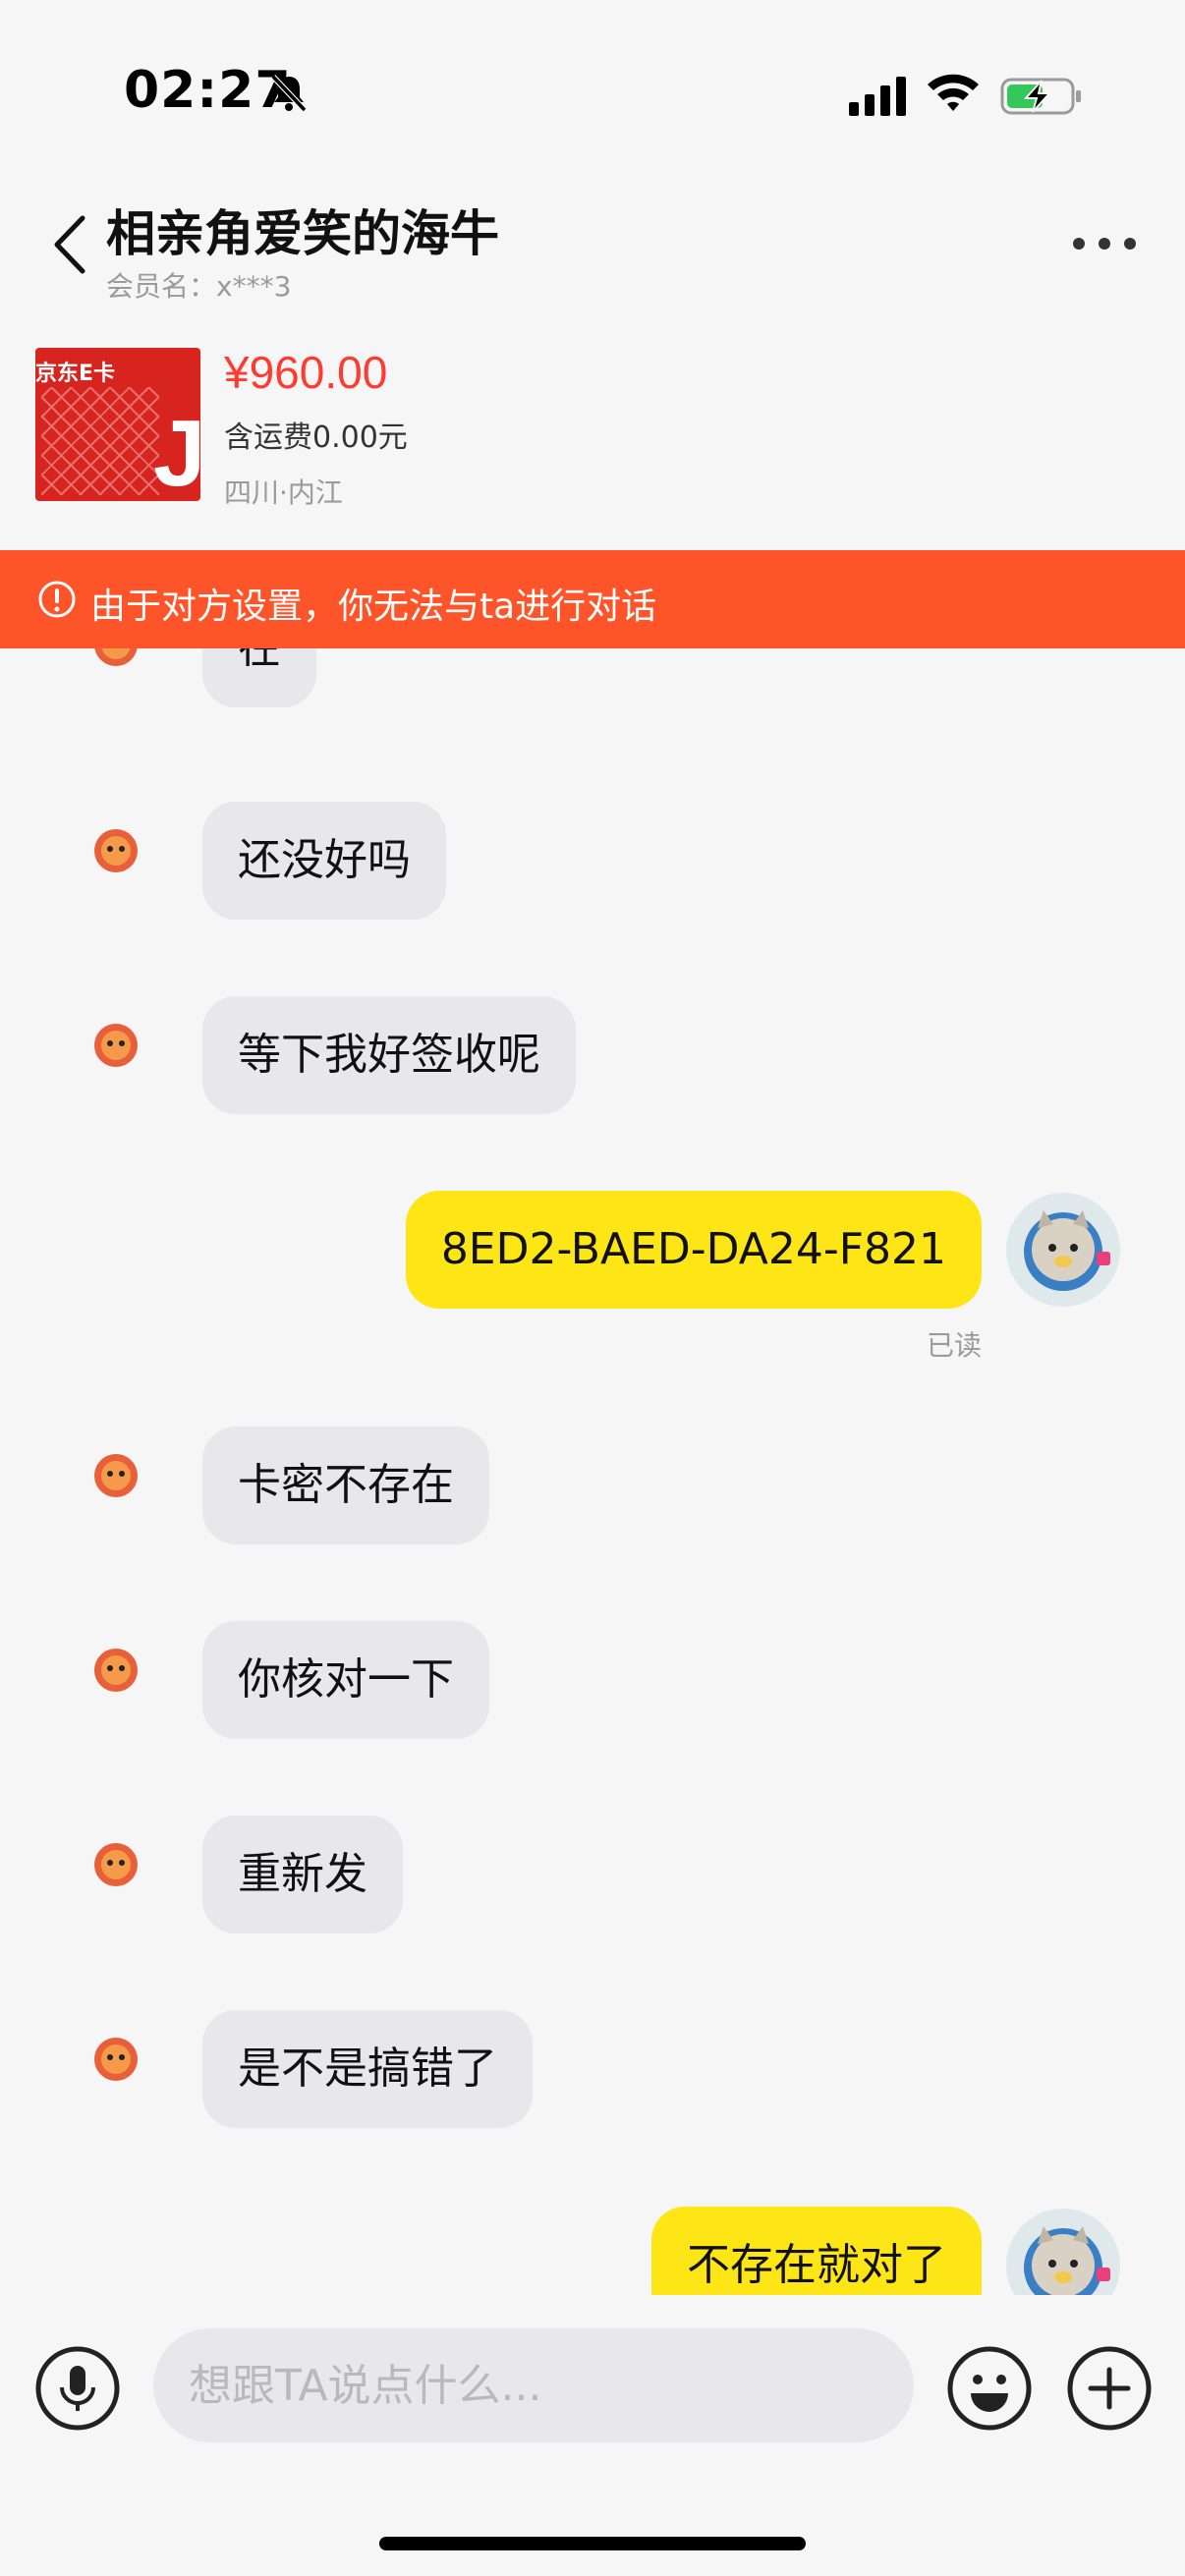 This screenshot has height=2576, width=1185. I want to click on message-bubble-incoming: 卡密不存在, so click(346, 1485).